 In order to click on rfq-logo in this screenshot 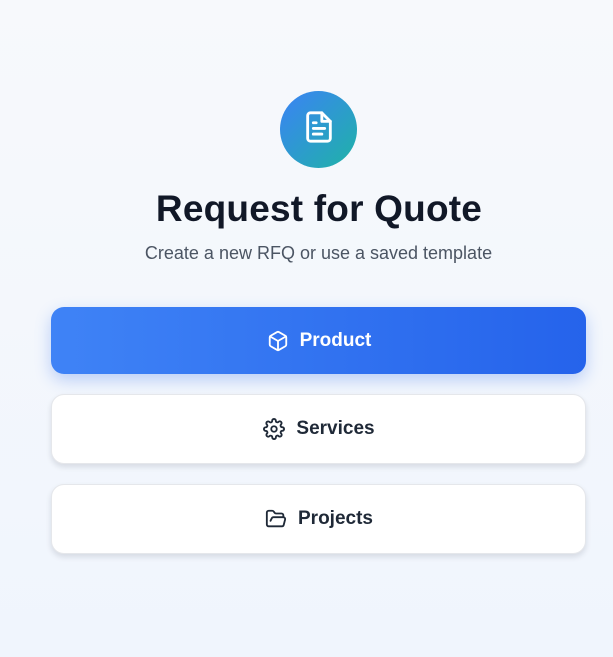, I will do `click(318, 129)`.